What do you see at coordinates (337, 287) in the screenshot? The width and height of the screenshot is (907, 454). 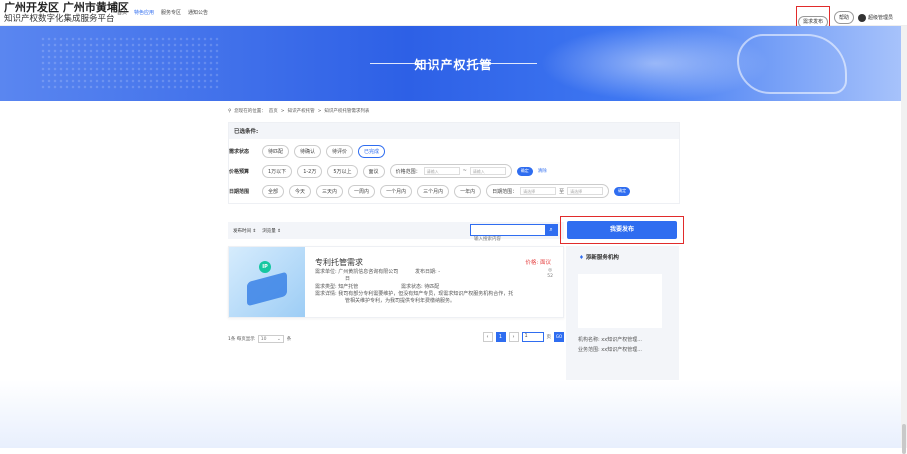 I see `card-type: 需求类型: 知产托管` at bounding box center [337, 287].